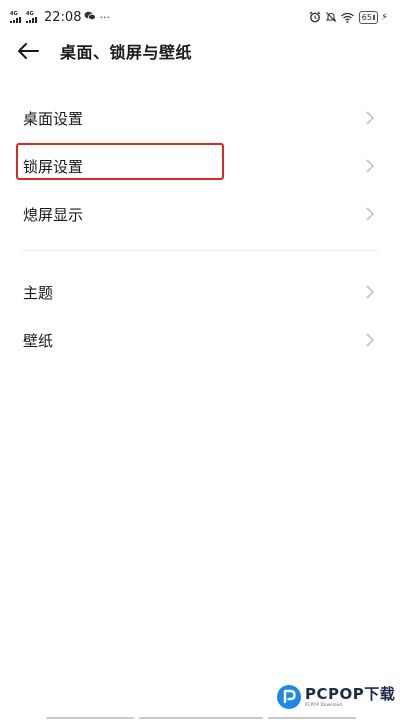  I want to click on cellular-signal-icon-2: 4G, so click(32, 17).